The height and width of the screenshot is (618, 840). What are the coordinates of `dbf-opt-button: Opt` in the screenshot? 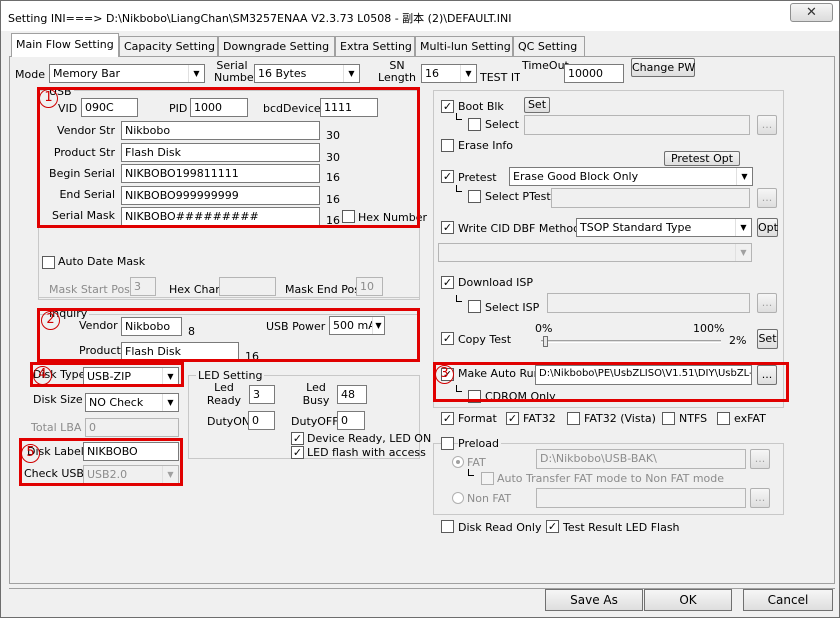 It's located at (767, 227).